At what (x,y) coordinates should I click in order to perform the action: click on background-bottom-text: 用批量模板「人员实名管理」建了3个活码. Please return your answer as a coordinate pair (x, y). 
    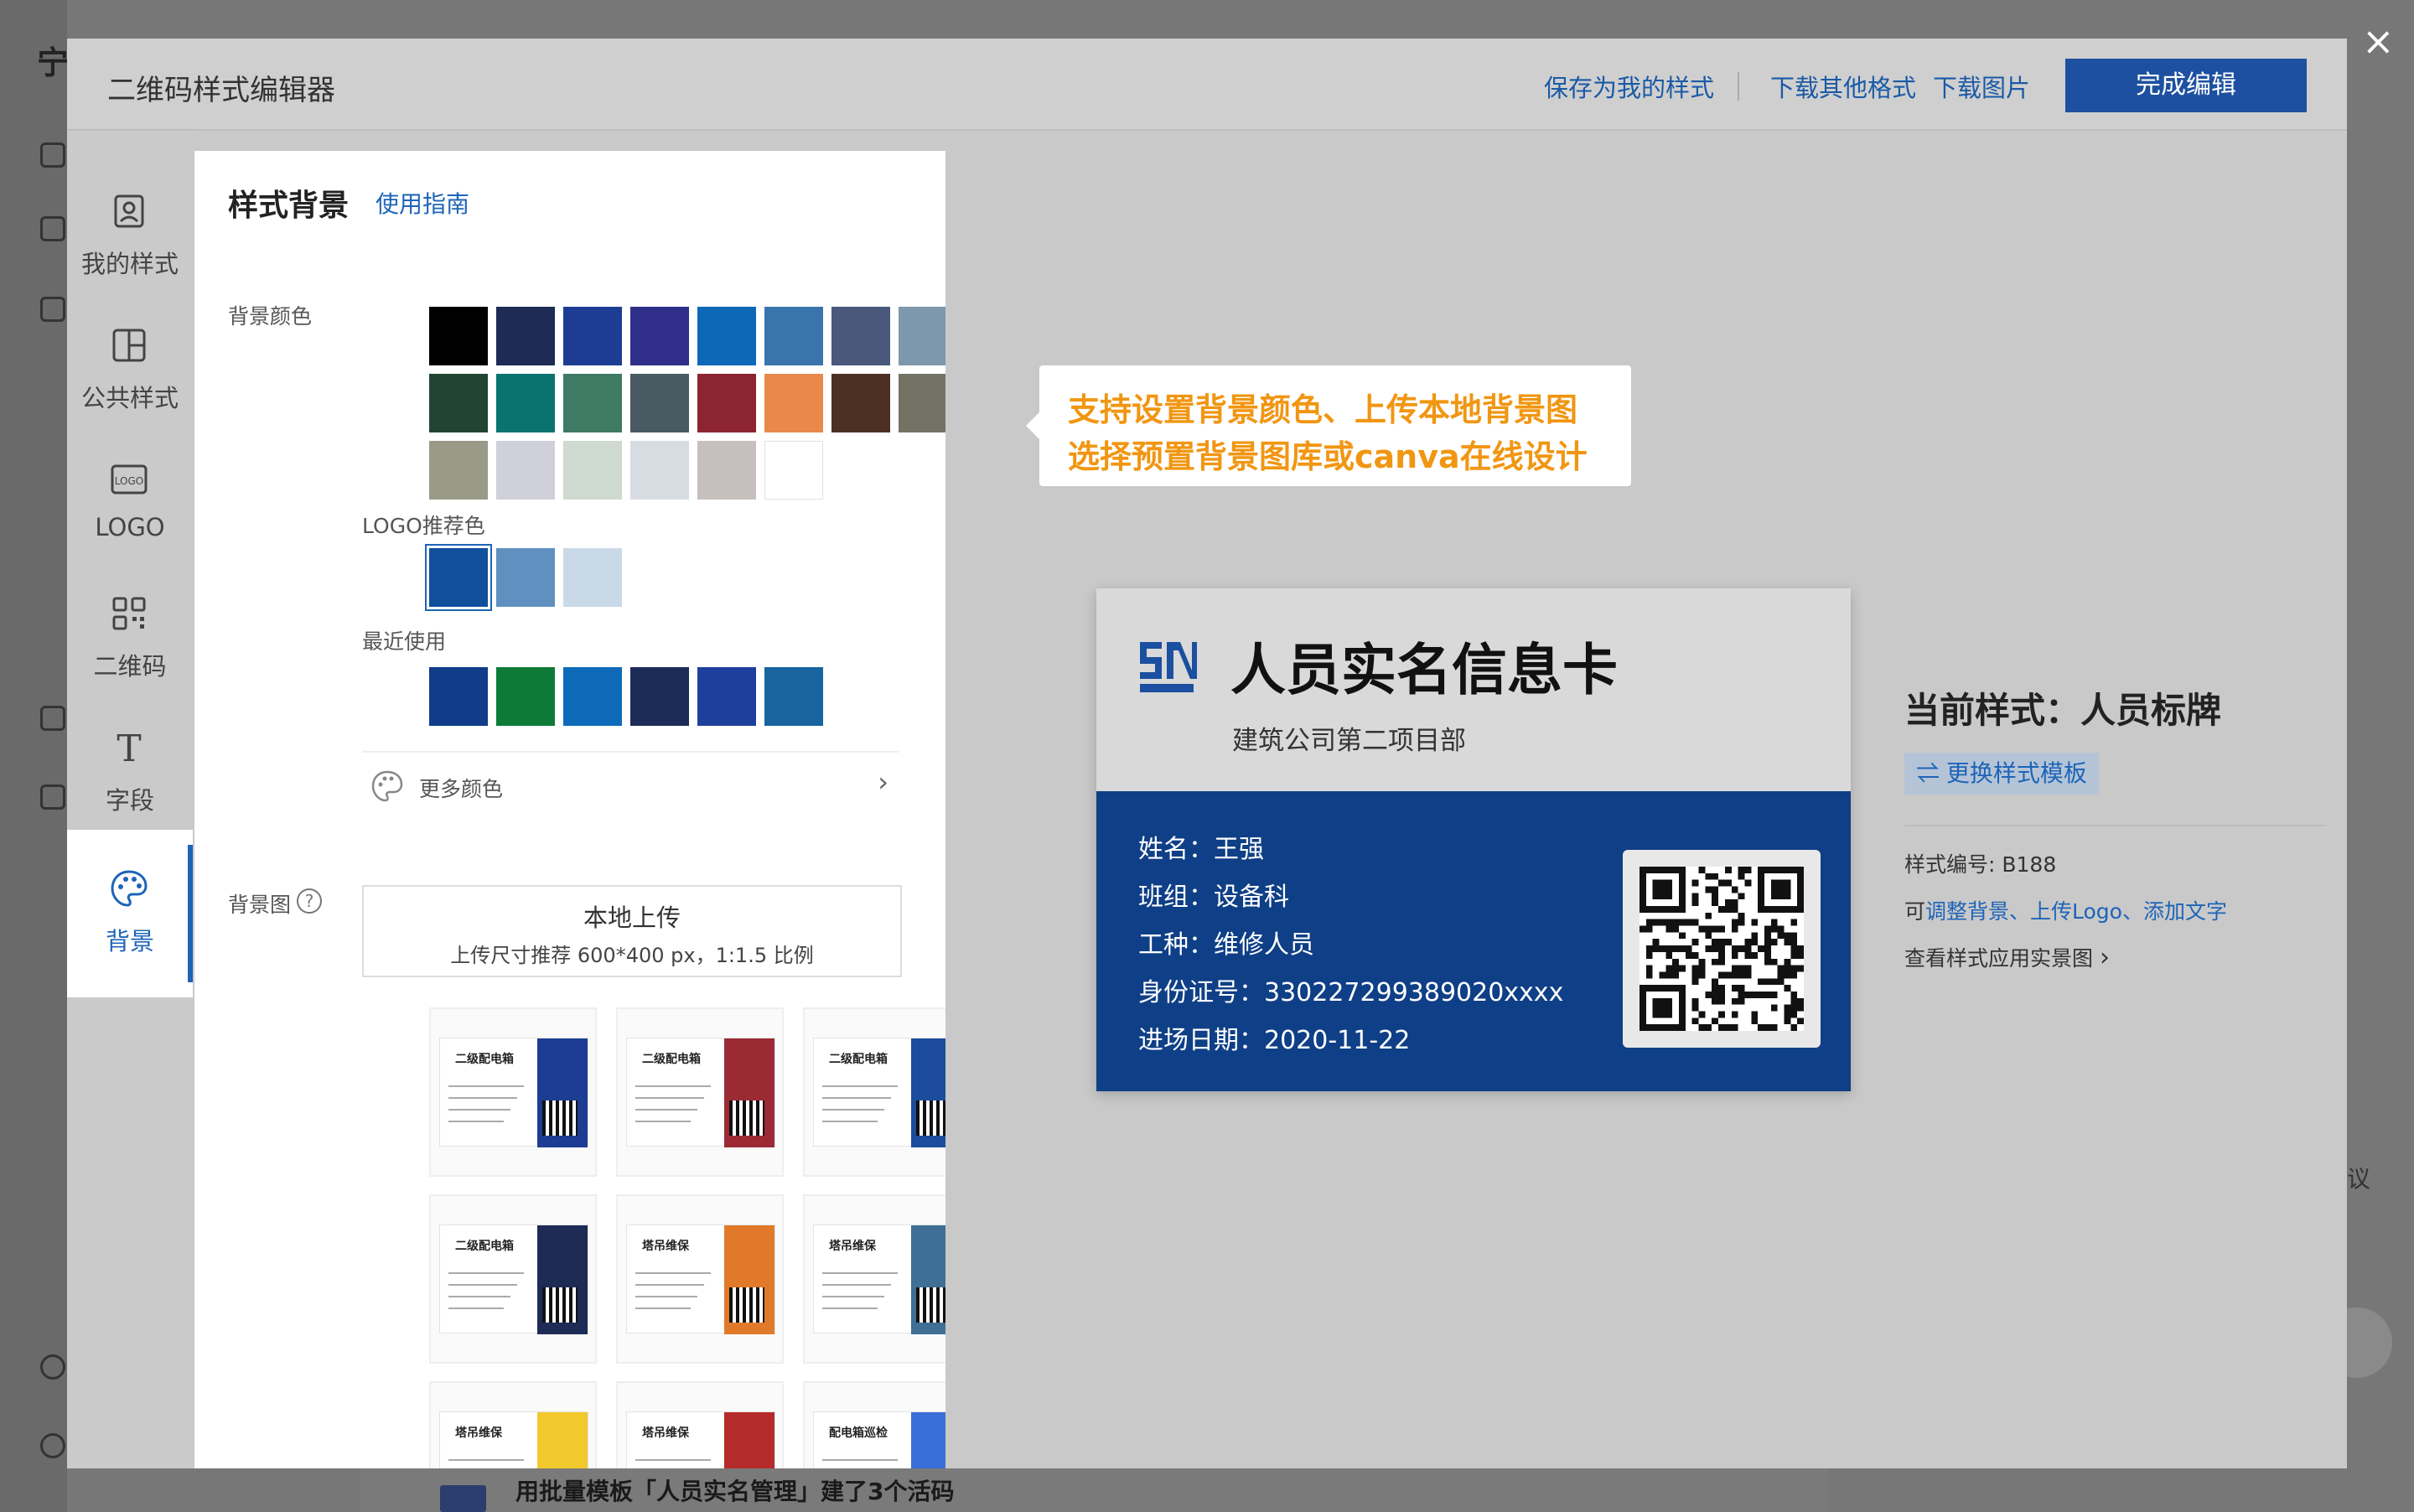
    Looking at the image, I should click on (735, 1491).